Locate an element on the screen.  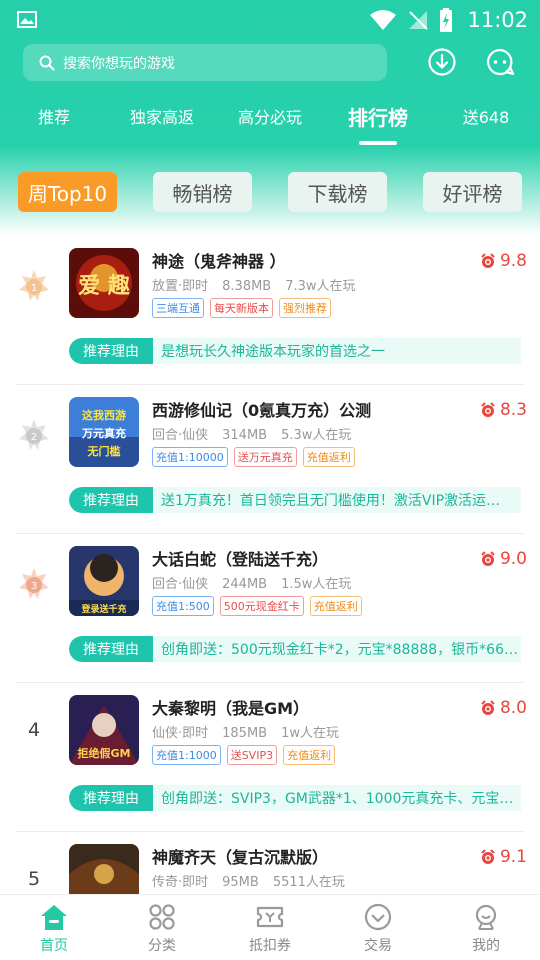
nav-home-label: 首页 is located at coordinates (54, 946).